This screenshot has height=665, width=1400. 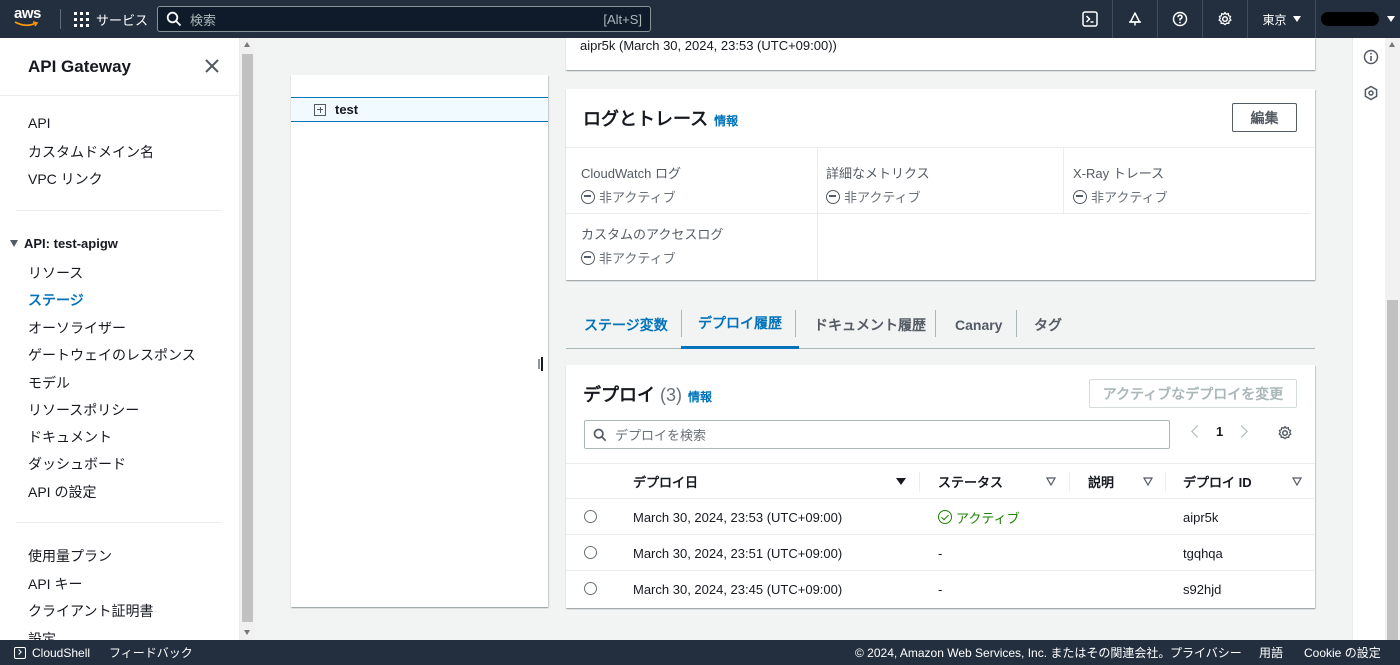 I want to click on aws-logo: aws, so click(x=30, y=19).